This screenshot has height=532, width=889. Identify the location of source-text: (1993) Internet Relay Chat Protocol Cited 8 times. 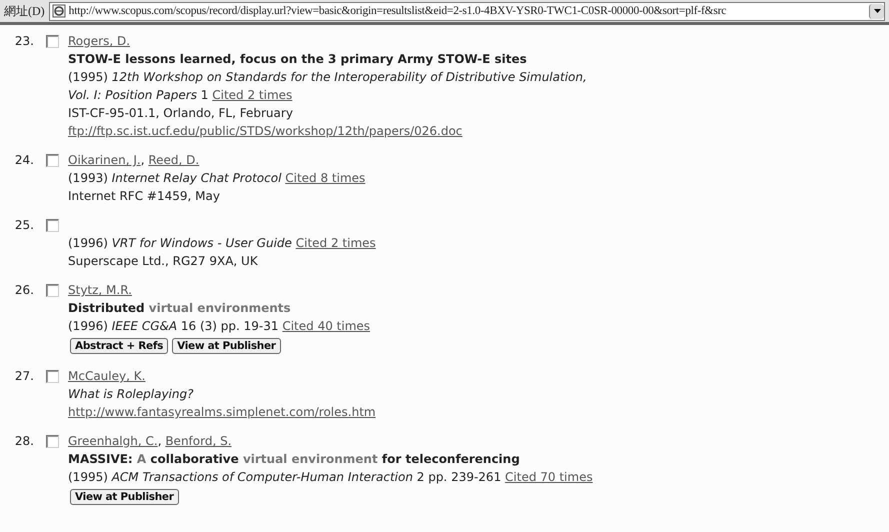
(217, 178).